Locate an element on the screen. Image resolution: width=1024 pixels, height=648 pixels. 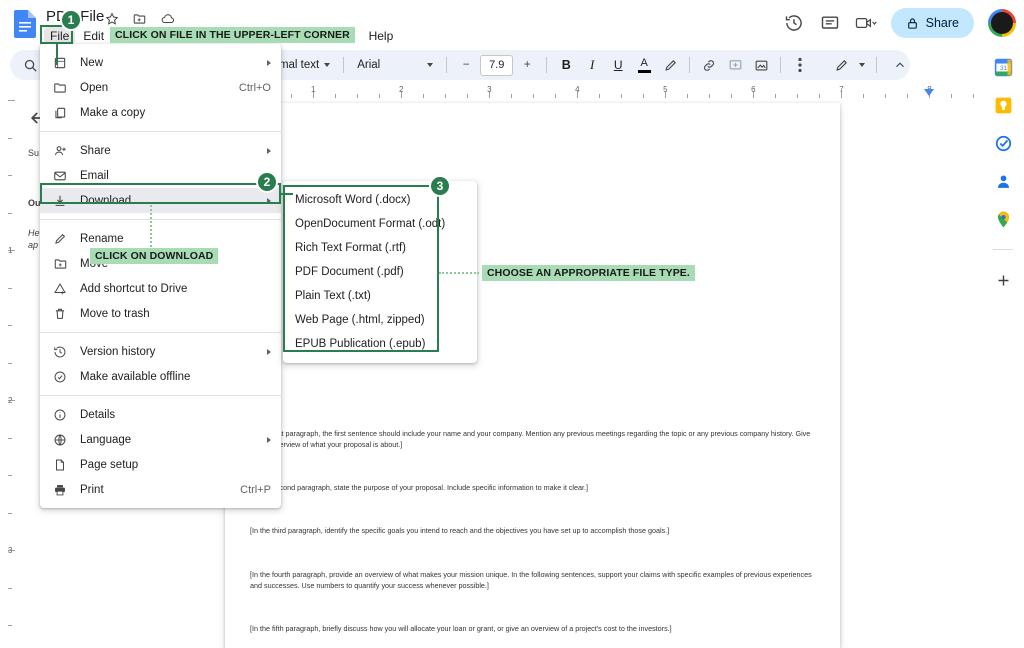
add-addon-icon is located at coordinates (1003, 280).